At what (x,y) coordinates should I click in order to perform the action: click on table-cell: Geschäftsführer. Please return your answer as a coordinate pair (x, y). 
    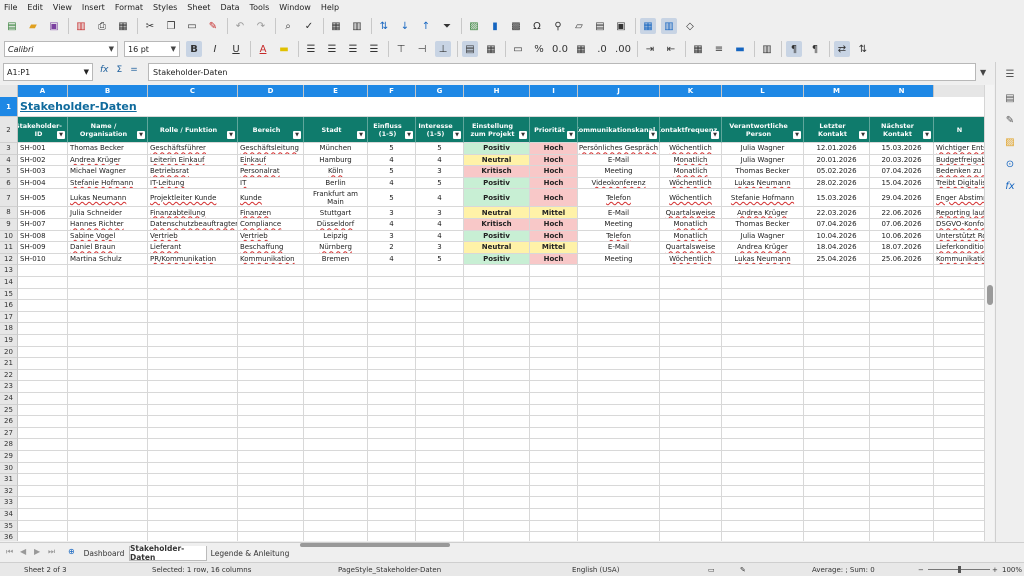
    Looking at the image, I should click on (193, 149).